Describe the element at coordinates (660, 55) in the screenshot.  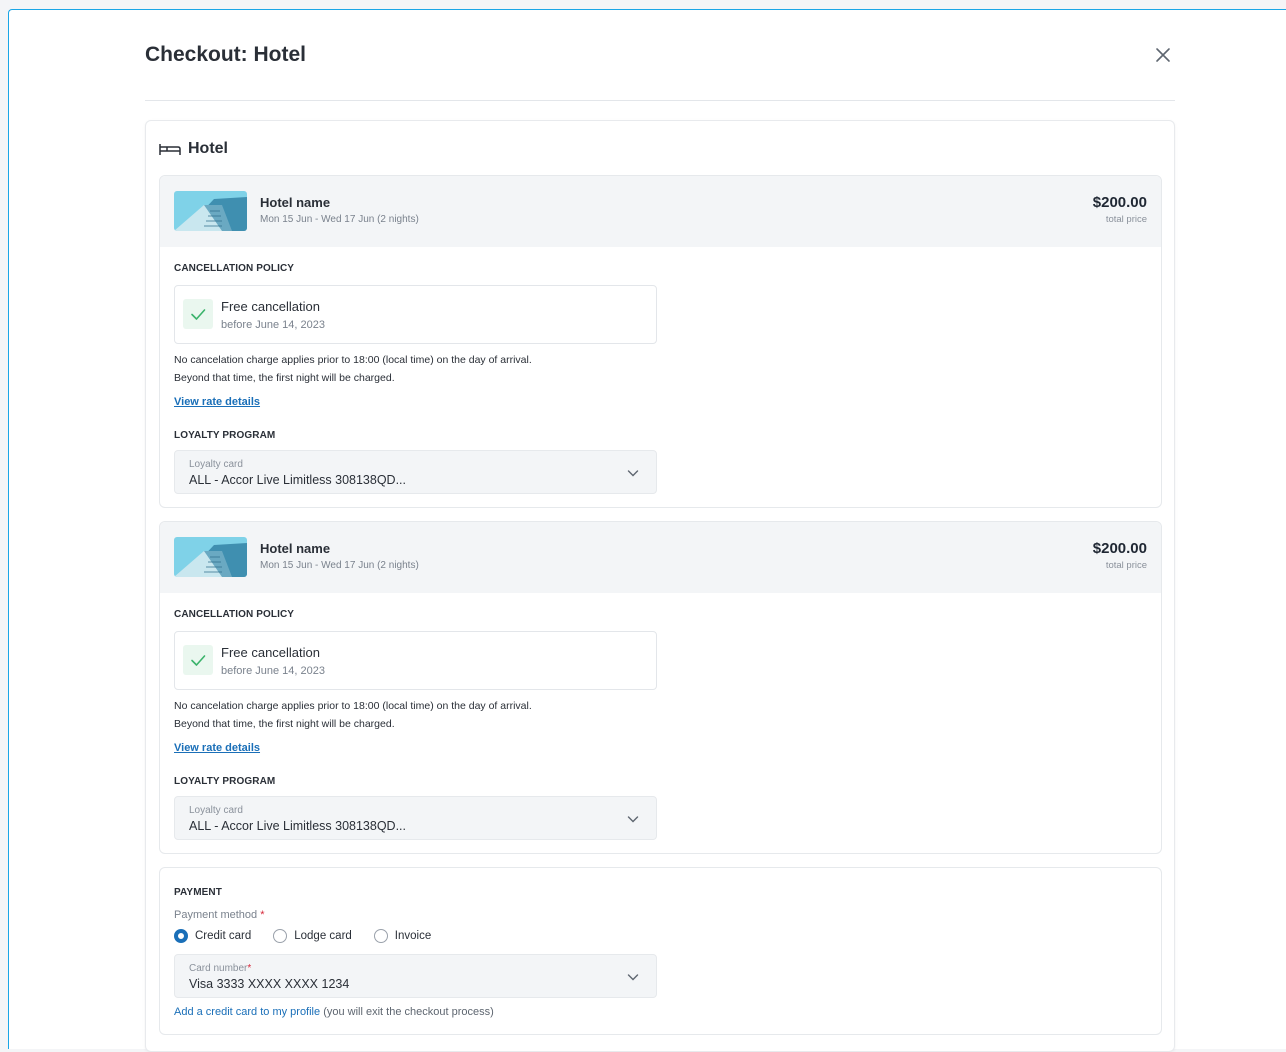
I see `modal-header: Checkout: Hotel` at that location.